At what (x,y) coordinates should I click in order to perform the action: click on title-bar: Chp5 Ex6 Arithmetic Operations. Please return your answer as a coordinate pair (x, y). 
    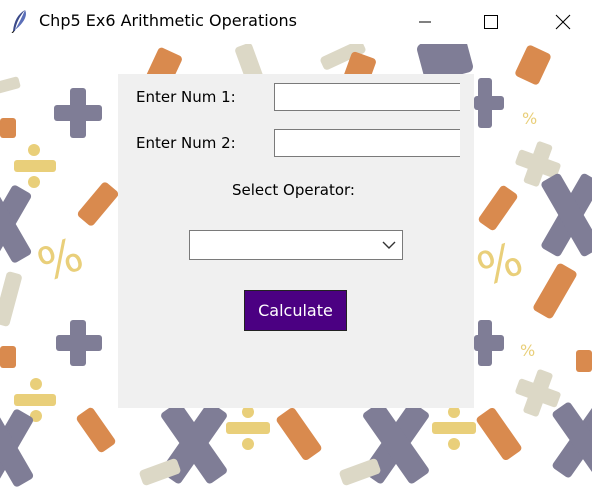
    Looking at the image, I should click on (296, 22).